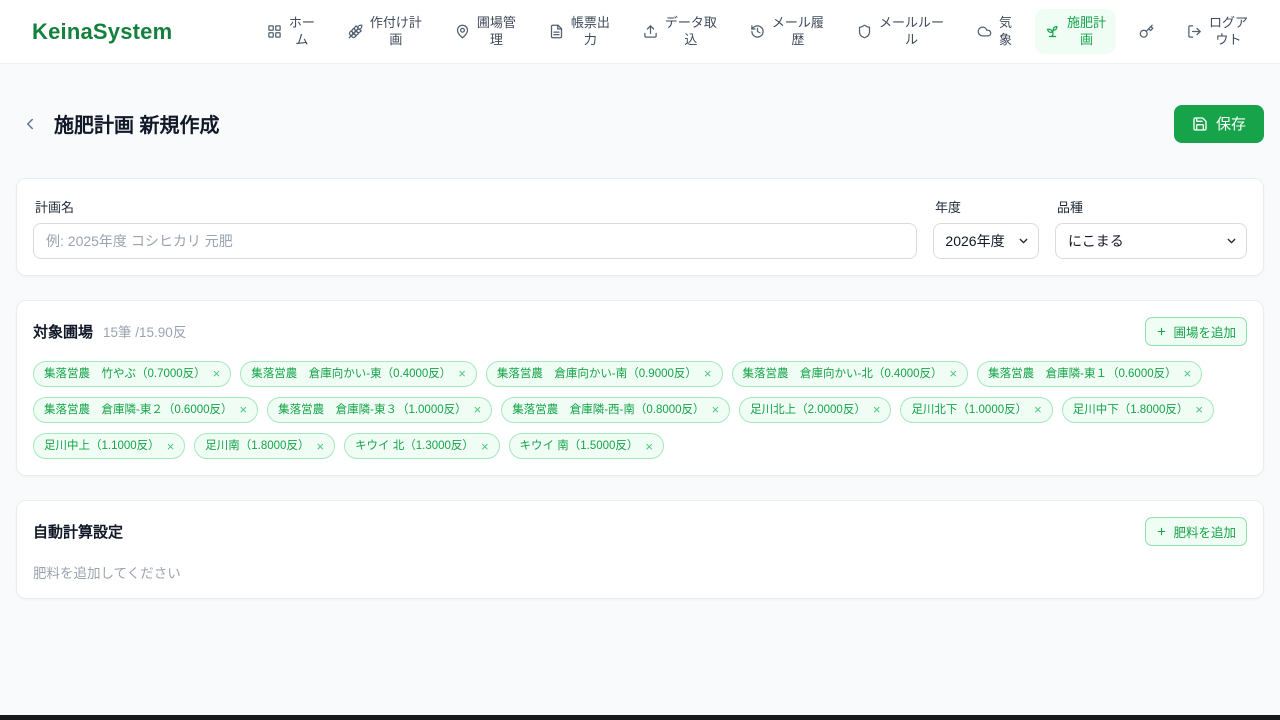 The width and height of the screenshot is (1280, 720). I want to click on field-tag: 足川中上（1.1000反） ×, so click(109, 446).